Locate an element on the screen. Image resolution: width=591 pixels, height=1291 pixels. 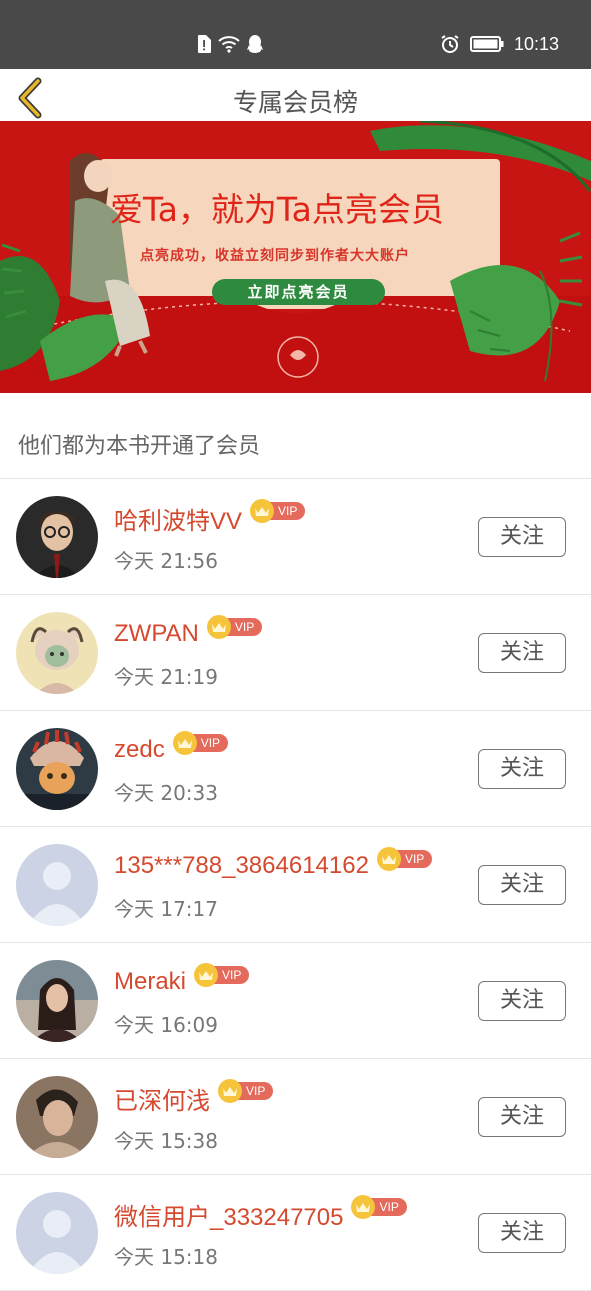
sim-alert-icon is located at coordinates (204, 44).